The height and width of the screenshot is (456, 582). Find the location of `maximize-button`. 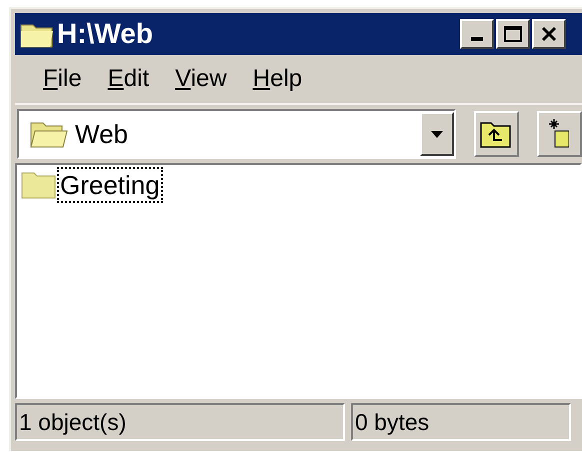

maximize-button is located at coordinates (513, 34).